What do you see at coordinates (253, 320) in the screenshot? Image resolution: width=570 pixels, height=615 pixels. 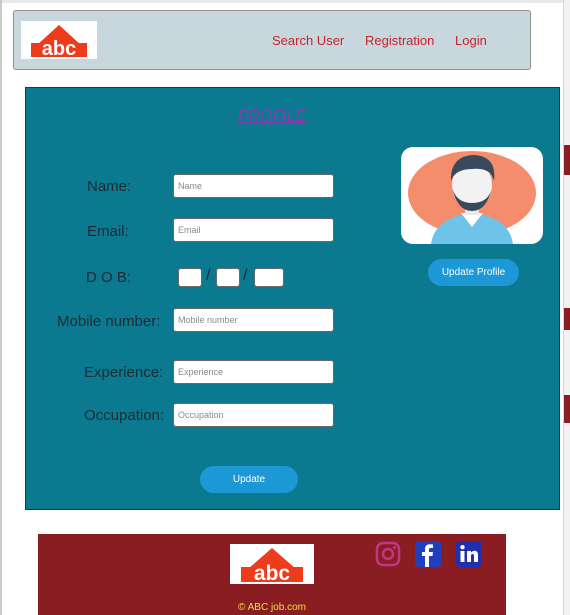 I see `mobile-input` at bounding box center [253, 320].